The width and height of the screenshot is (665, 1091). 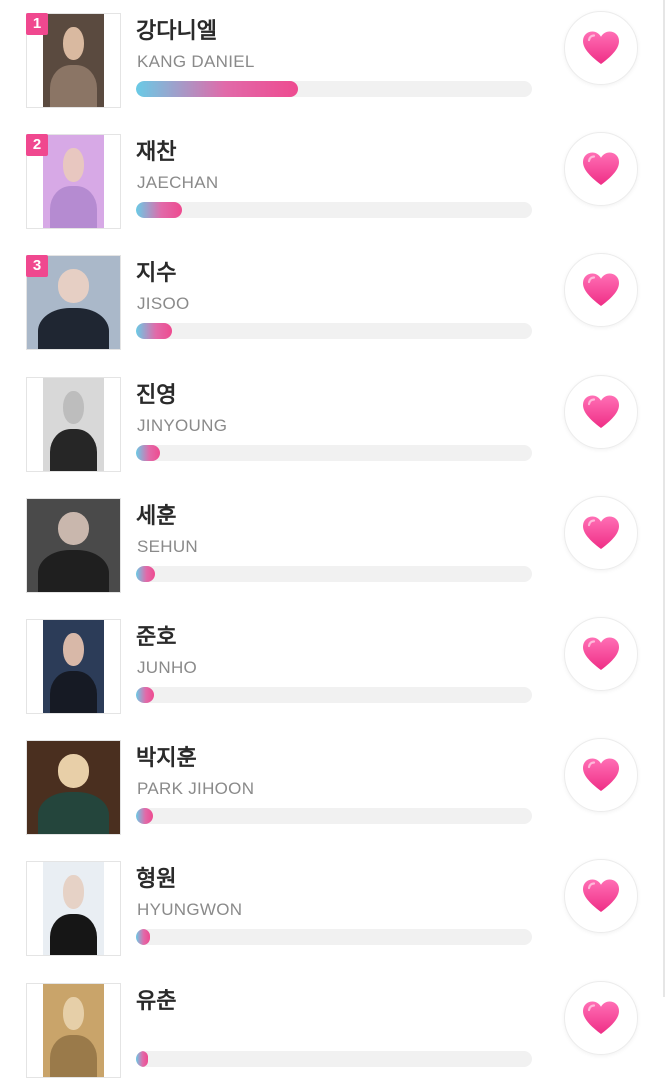 I want to click on artist-name-english: JINYOUNG, so click(x=182, y=425).